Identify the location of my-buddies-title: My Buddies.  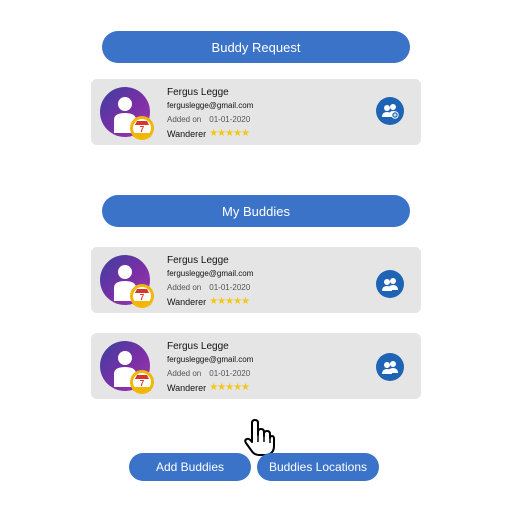
(256, 211).